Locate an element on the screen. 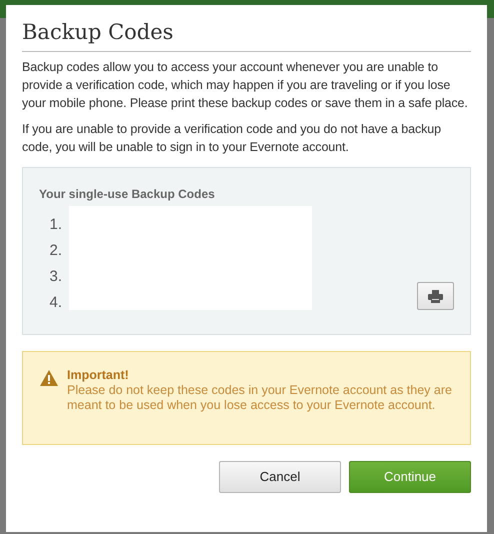  warning-title: Important! is located at coordinates (98, 375).